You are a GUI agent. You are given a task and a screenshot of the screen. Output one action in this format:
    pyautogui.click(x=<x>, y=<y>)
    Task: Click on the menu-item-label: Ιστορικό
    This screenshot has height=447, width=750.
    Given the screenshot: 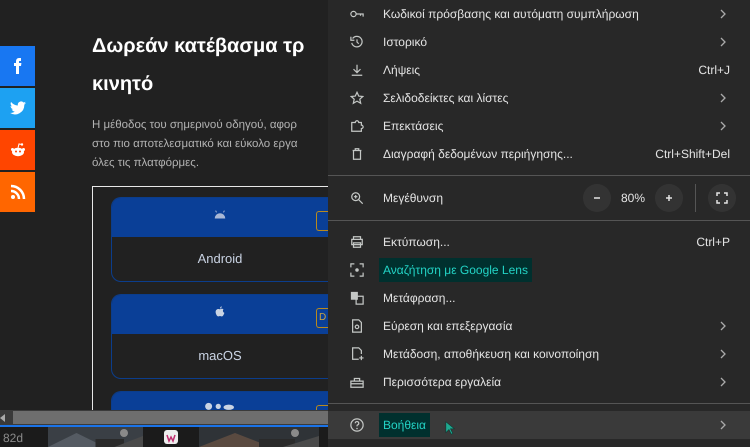 What is the action you would take?
    pyautogui.click(x=405, y=42)
    